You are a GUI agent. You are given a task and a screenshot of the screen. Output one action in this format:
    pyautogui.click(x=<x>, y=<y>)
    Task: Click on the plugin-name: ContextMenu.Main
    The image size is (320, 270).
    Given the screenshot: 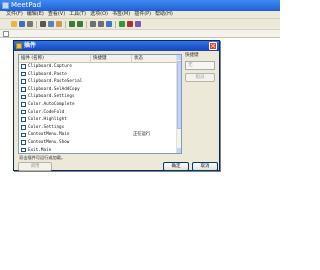 What is the action you would take?
    pyautogui.click(x=49, y=135)
    